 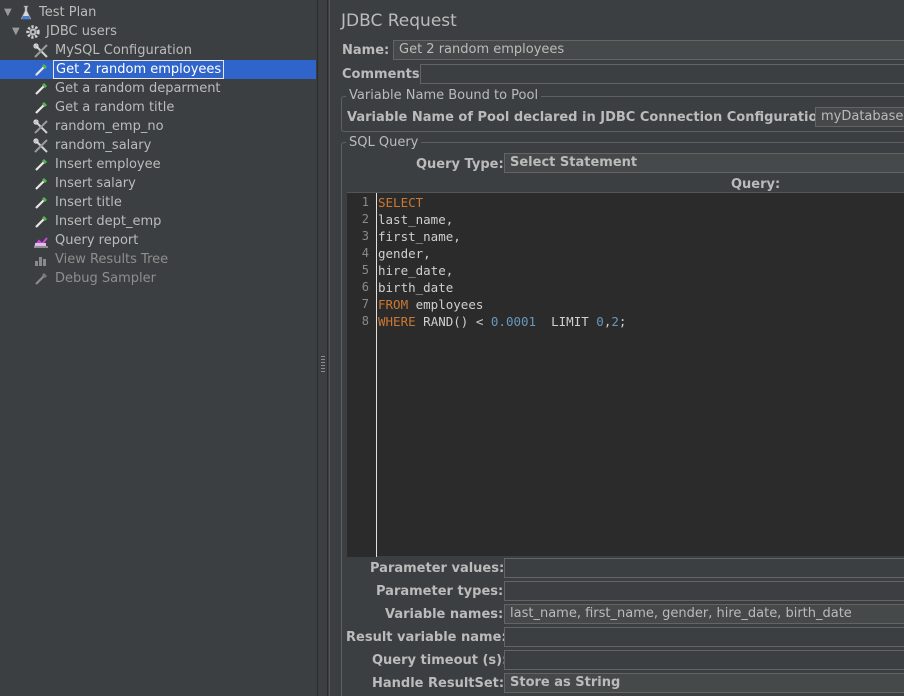 I want to click on pool-name-input: myDatabase, so click(x=859, y=117).